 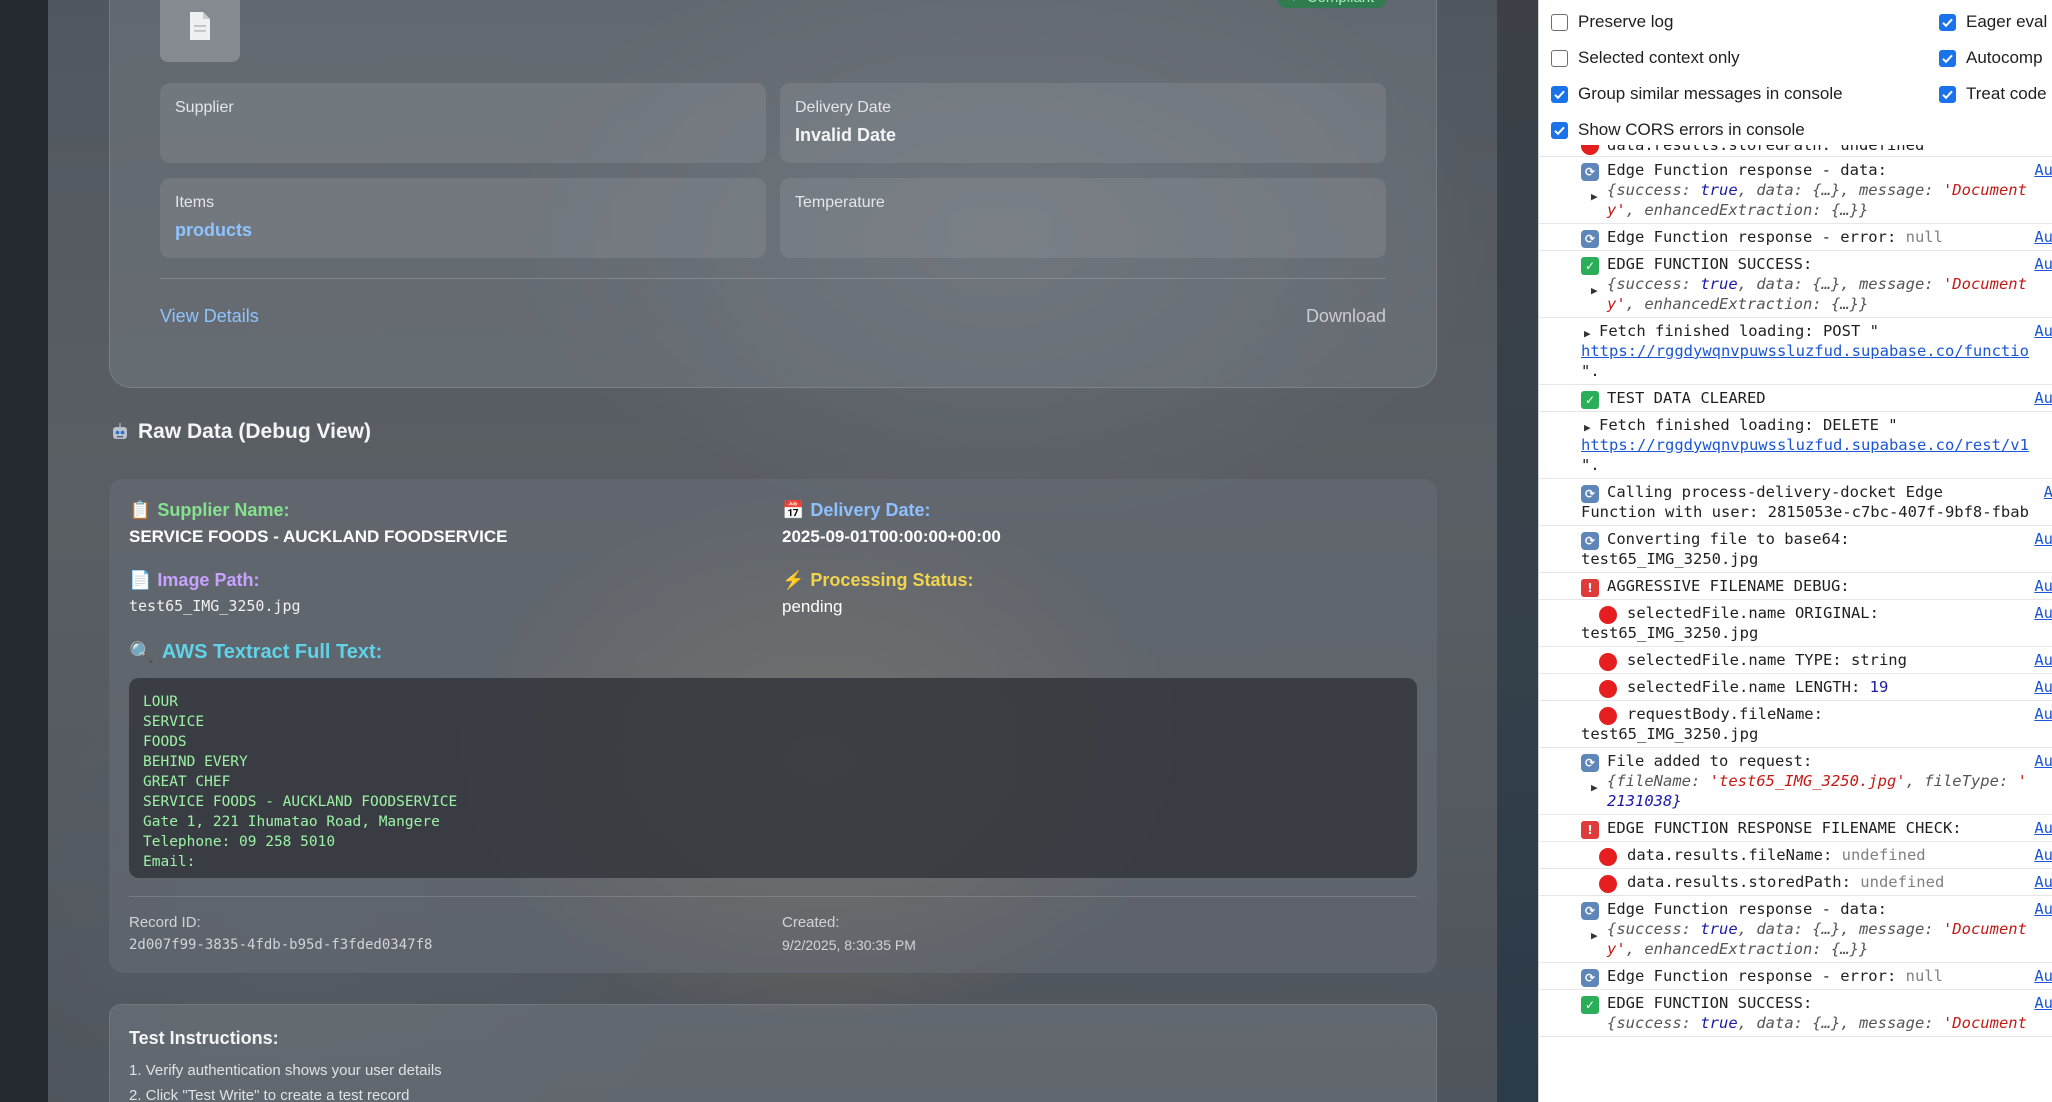 What do you see at coordinates (208, 580) in the screenshot?
I see `image-path-label: Image Path:` at bounding box center [208, 580].